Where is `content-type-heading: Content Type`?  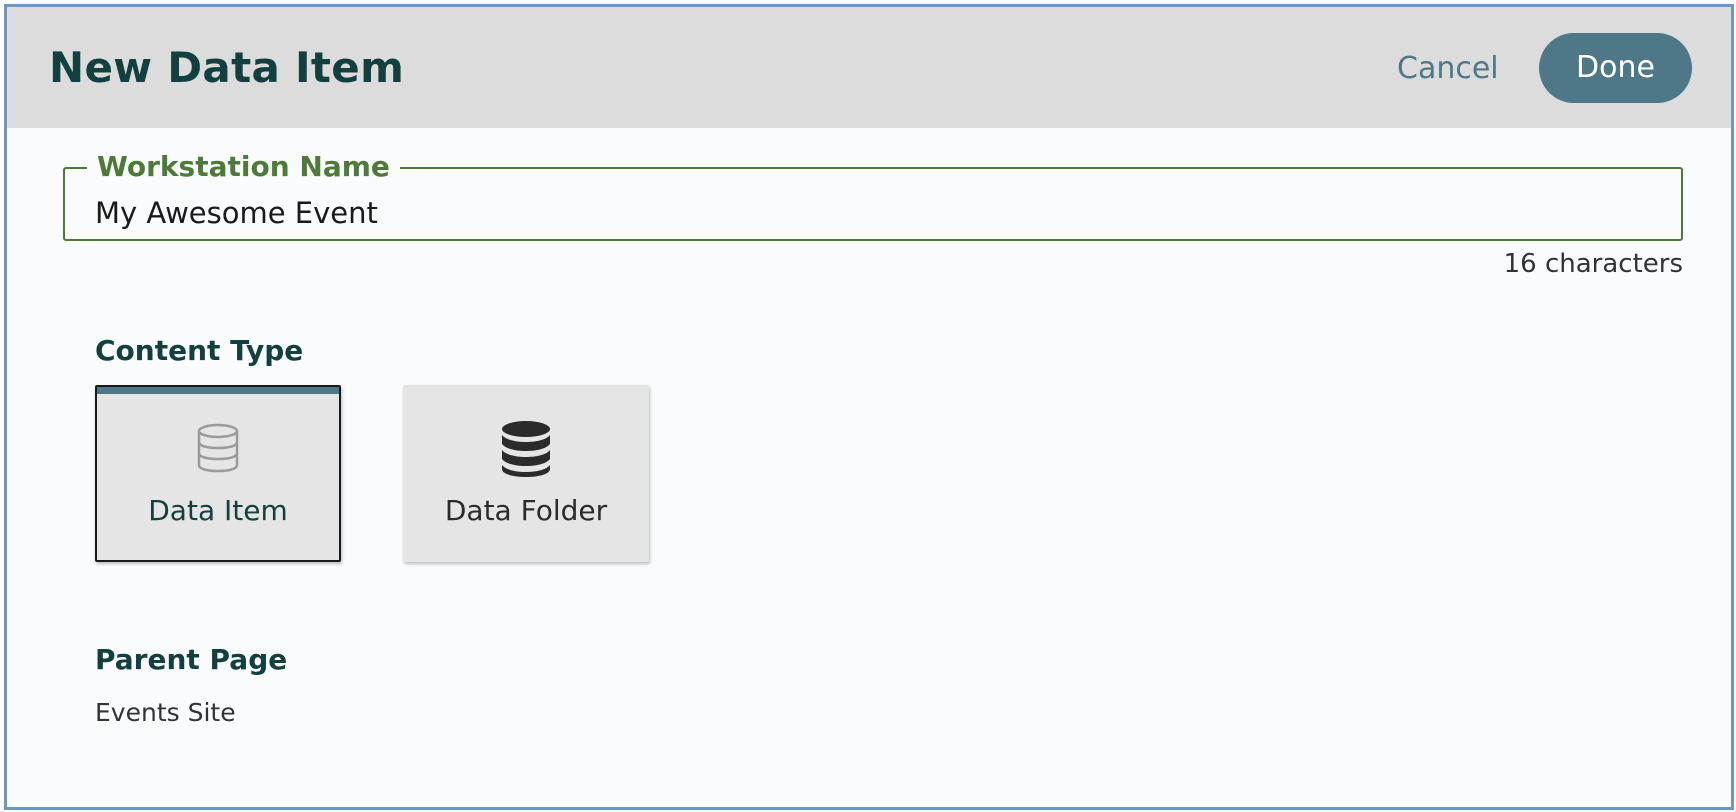
content-type-heading: Content Type is located at coordinates (199, 350).